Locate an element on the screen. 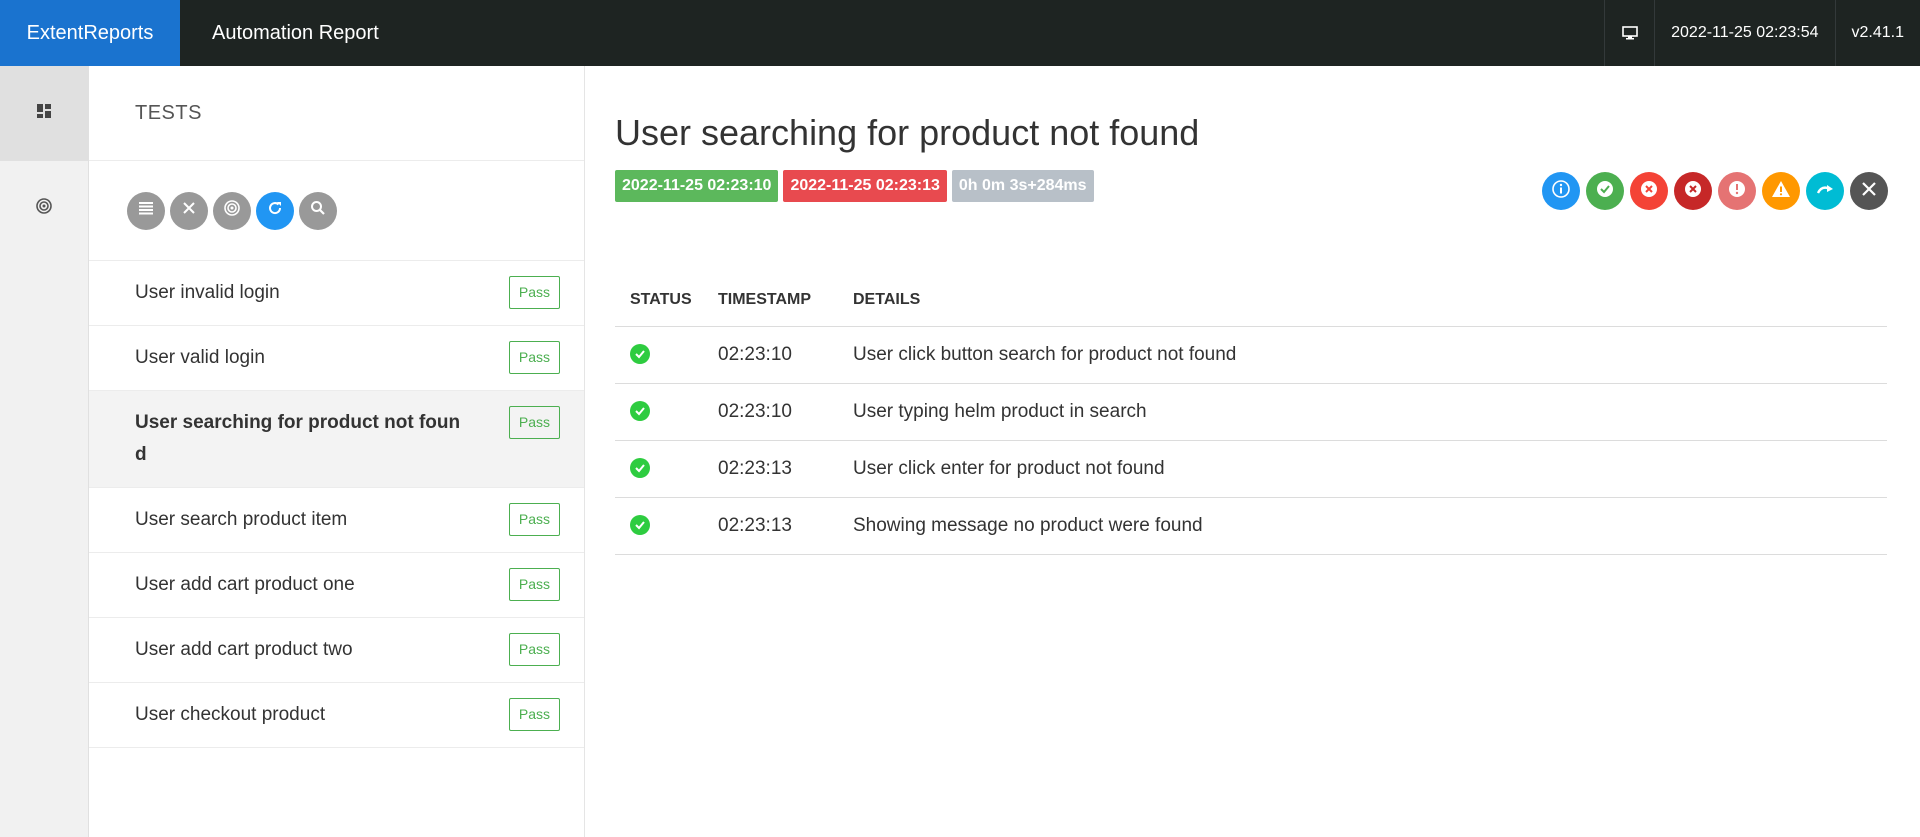 Image resolution: width=1920 pixels, height=837 pixels. report-datetime: 2022-11-25 02:23:54 is located at coordinates (1744, 33).